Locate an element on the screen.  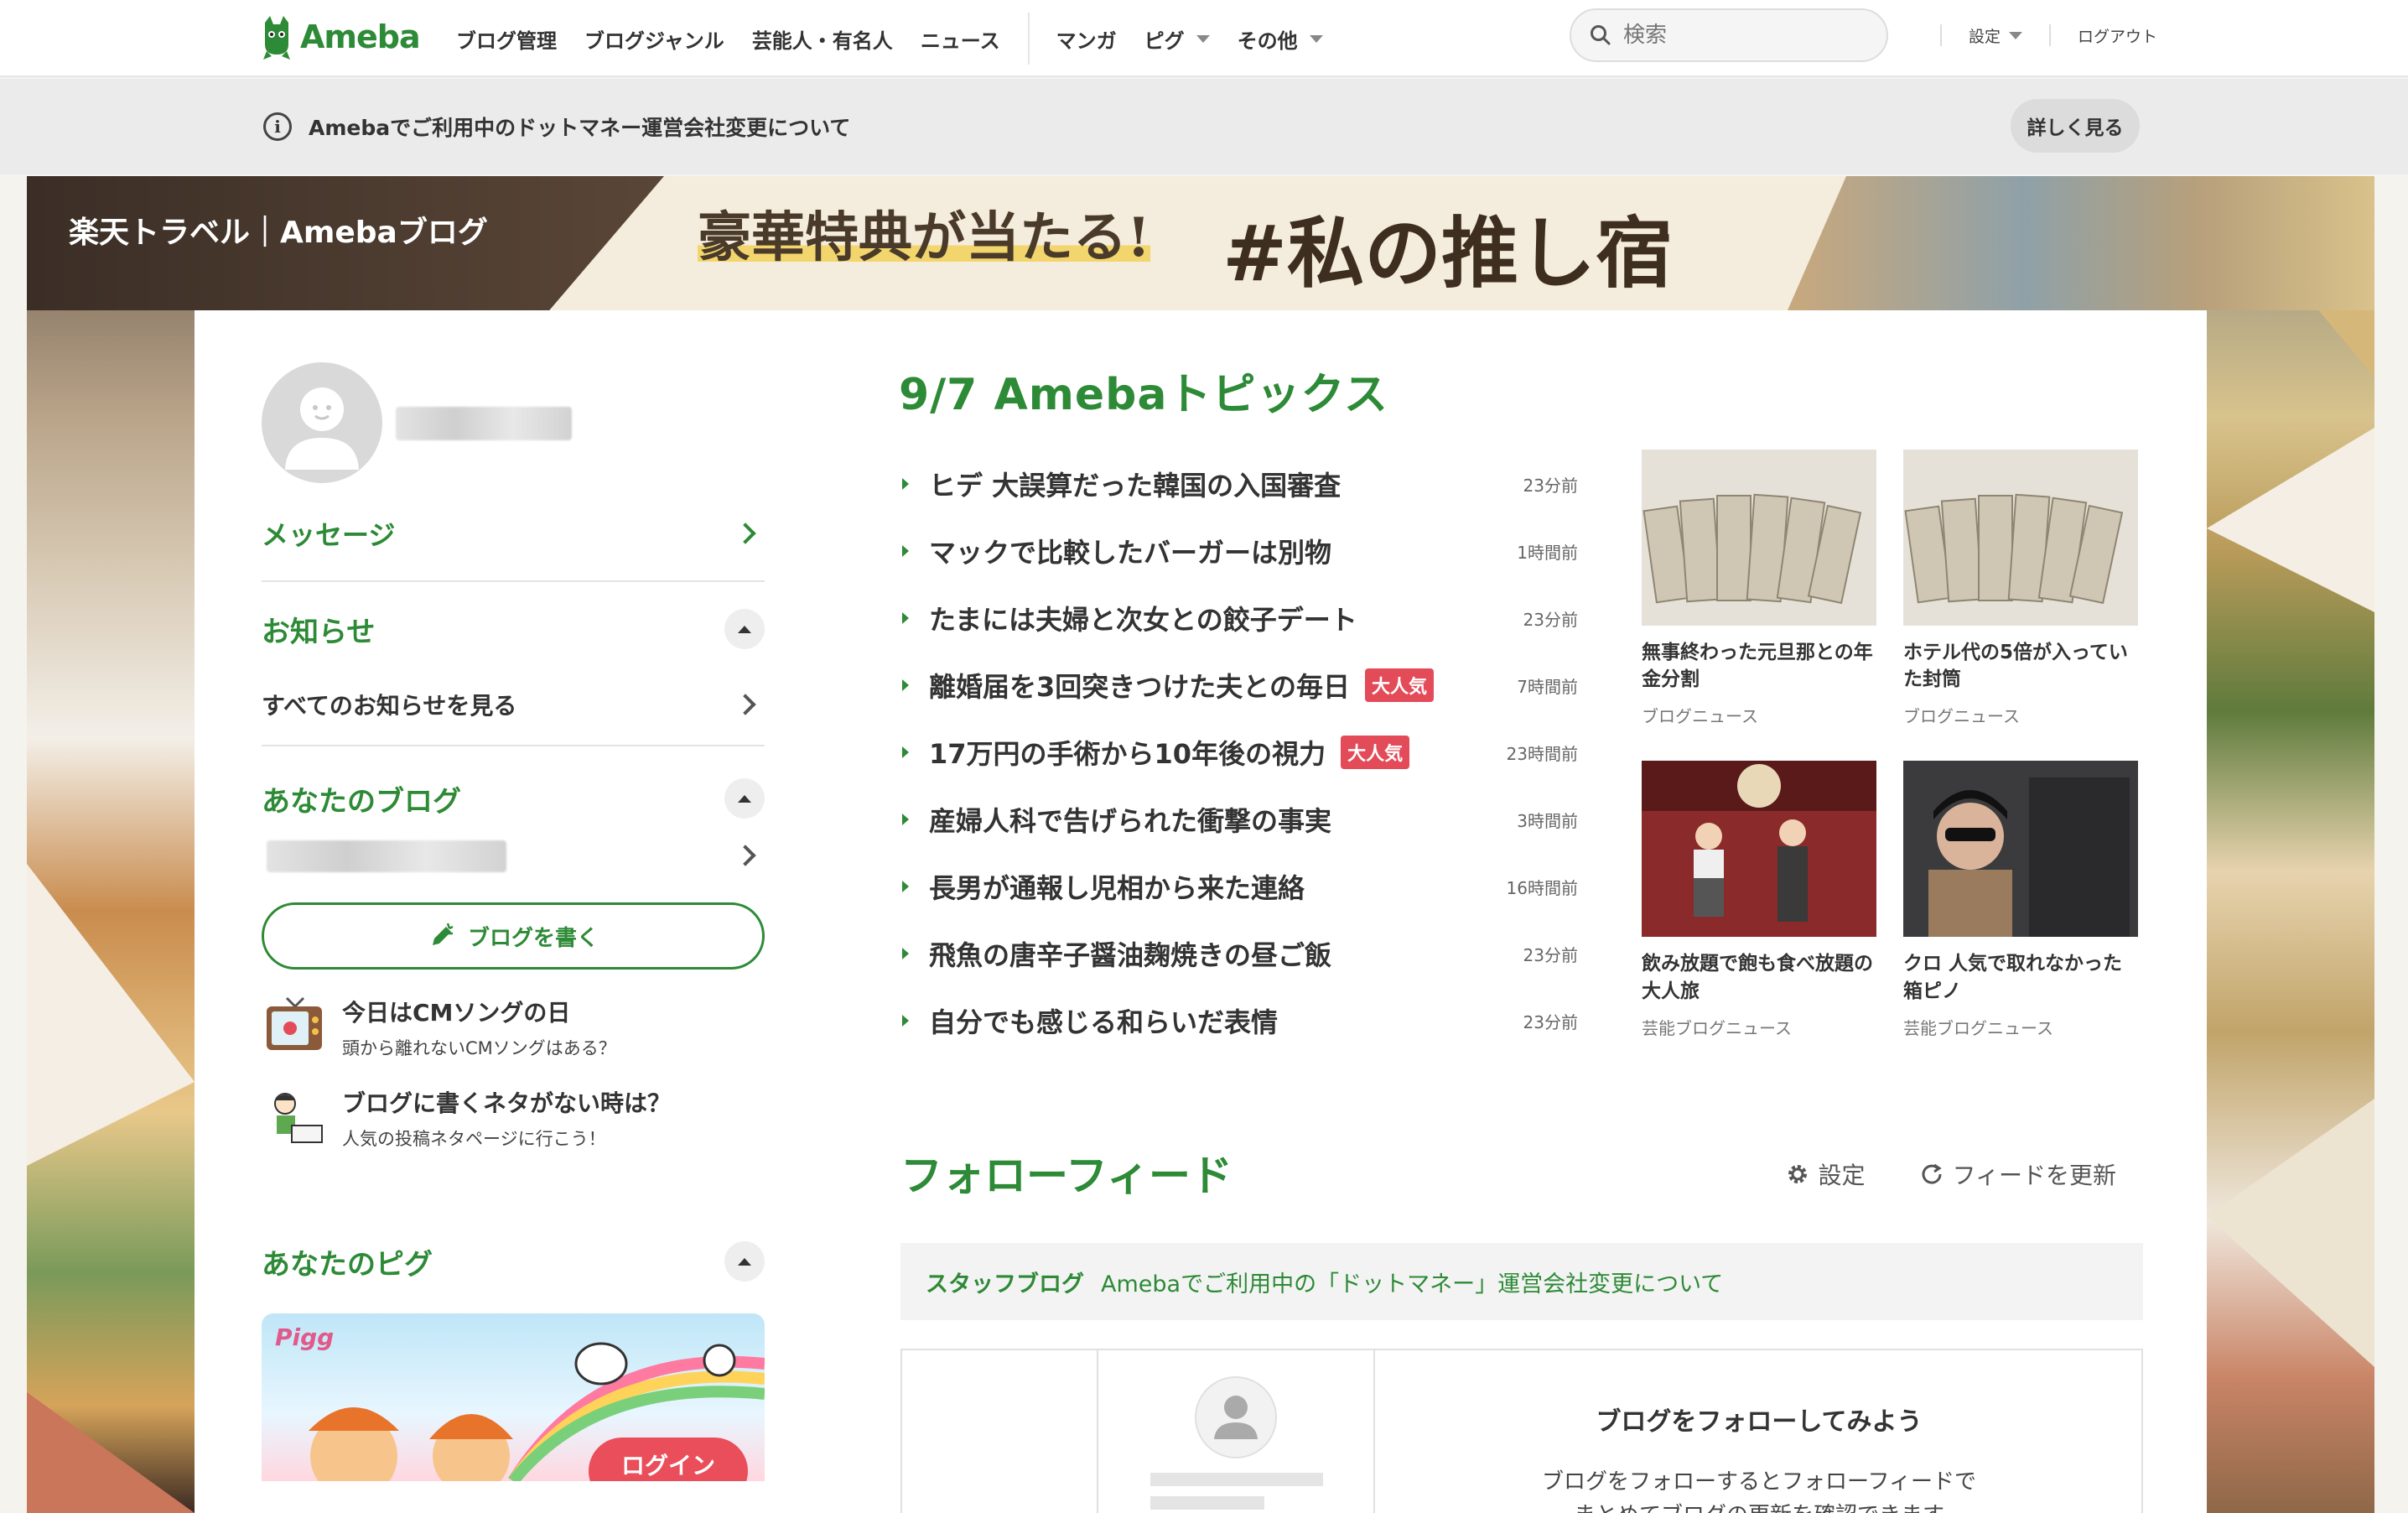
banner-title-text: 豪華特典が当たる! is located at coordinates (924, 238).